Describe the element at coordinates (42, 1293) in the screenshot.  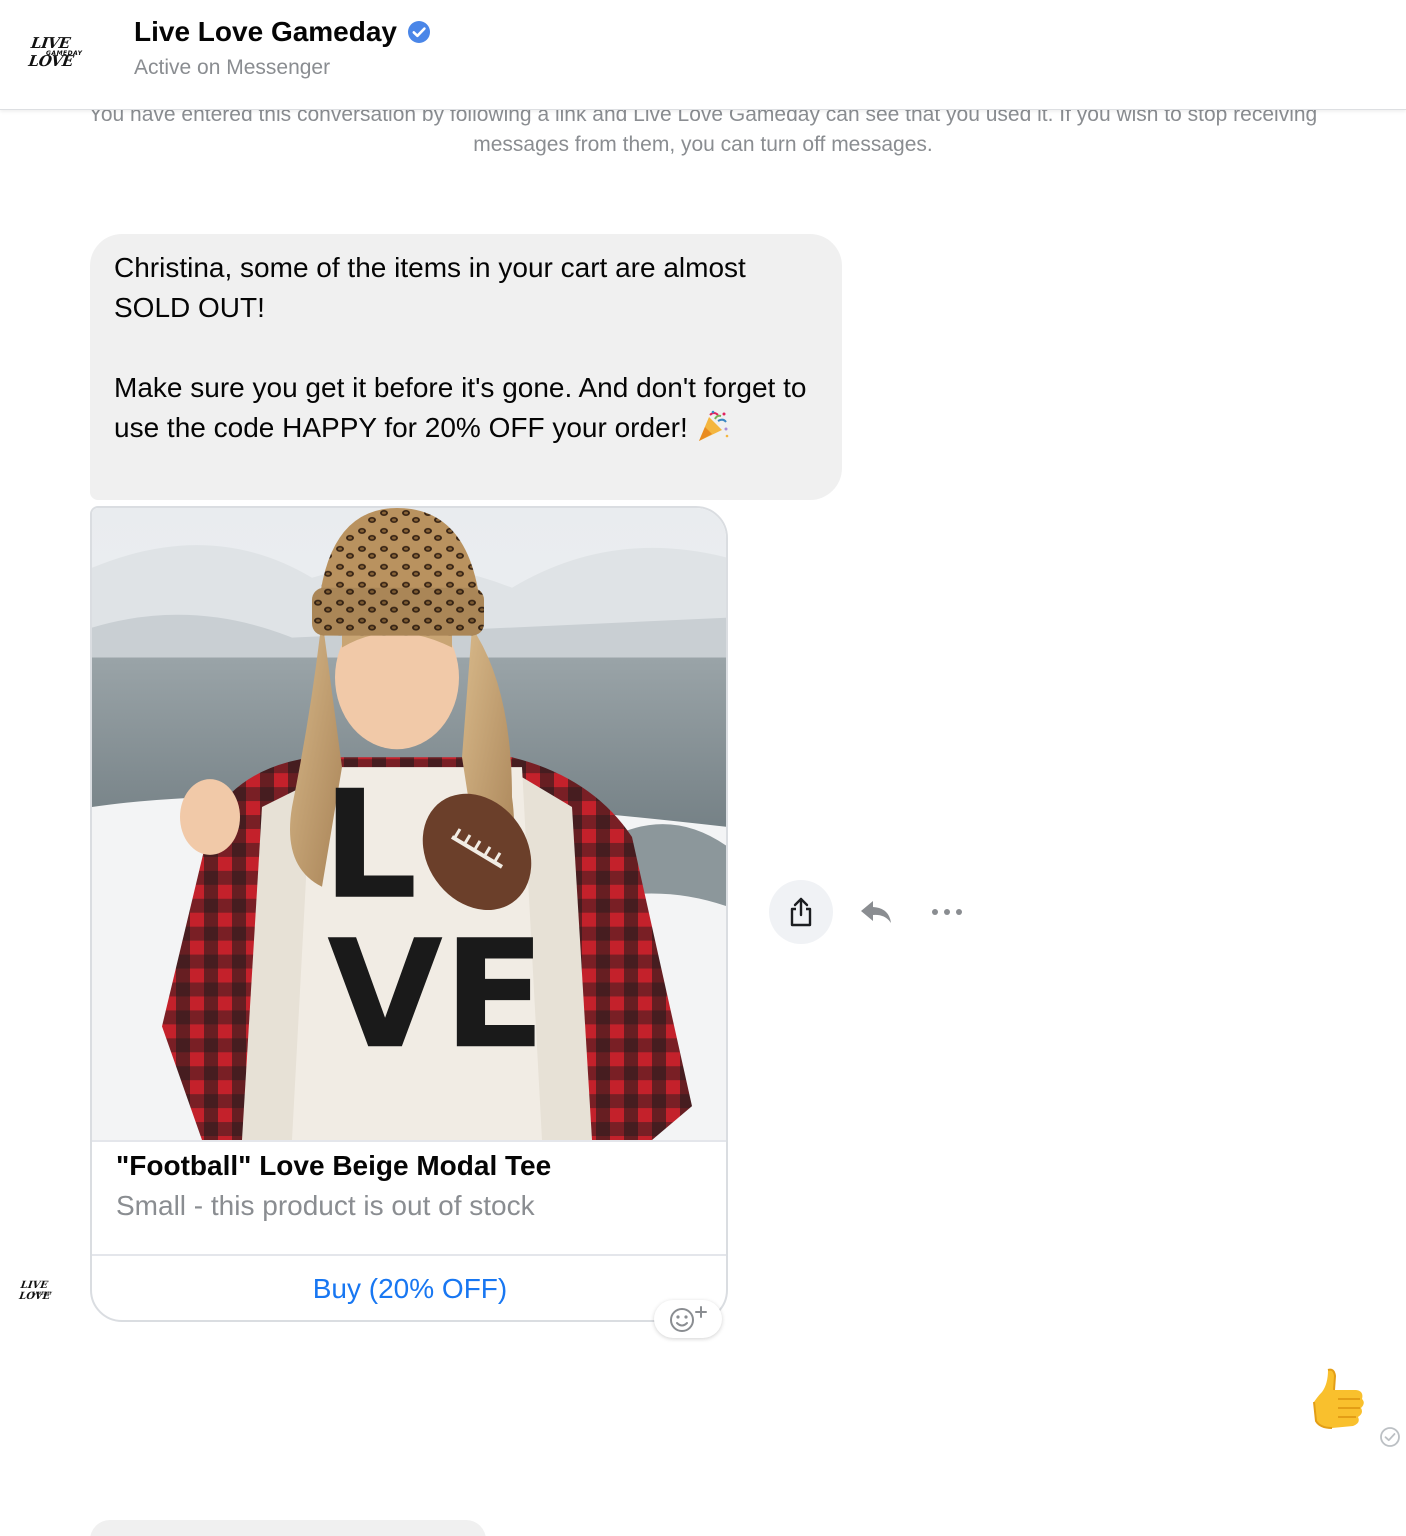
I see `avatar-logo-subtext: GAMEDAY` at that location.